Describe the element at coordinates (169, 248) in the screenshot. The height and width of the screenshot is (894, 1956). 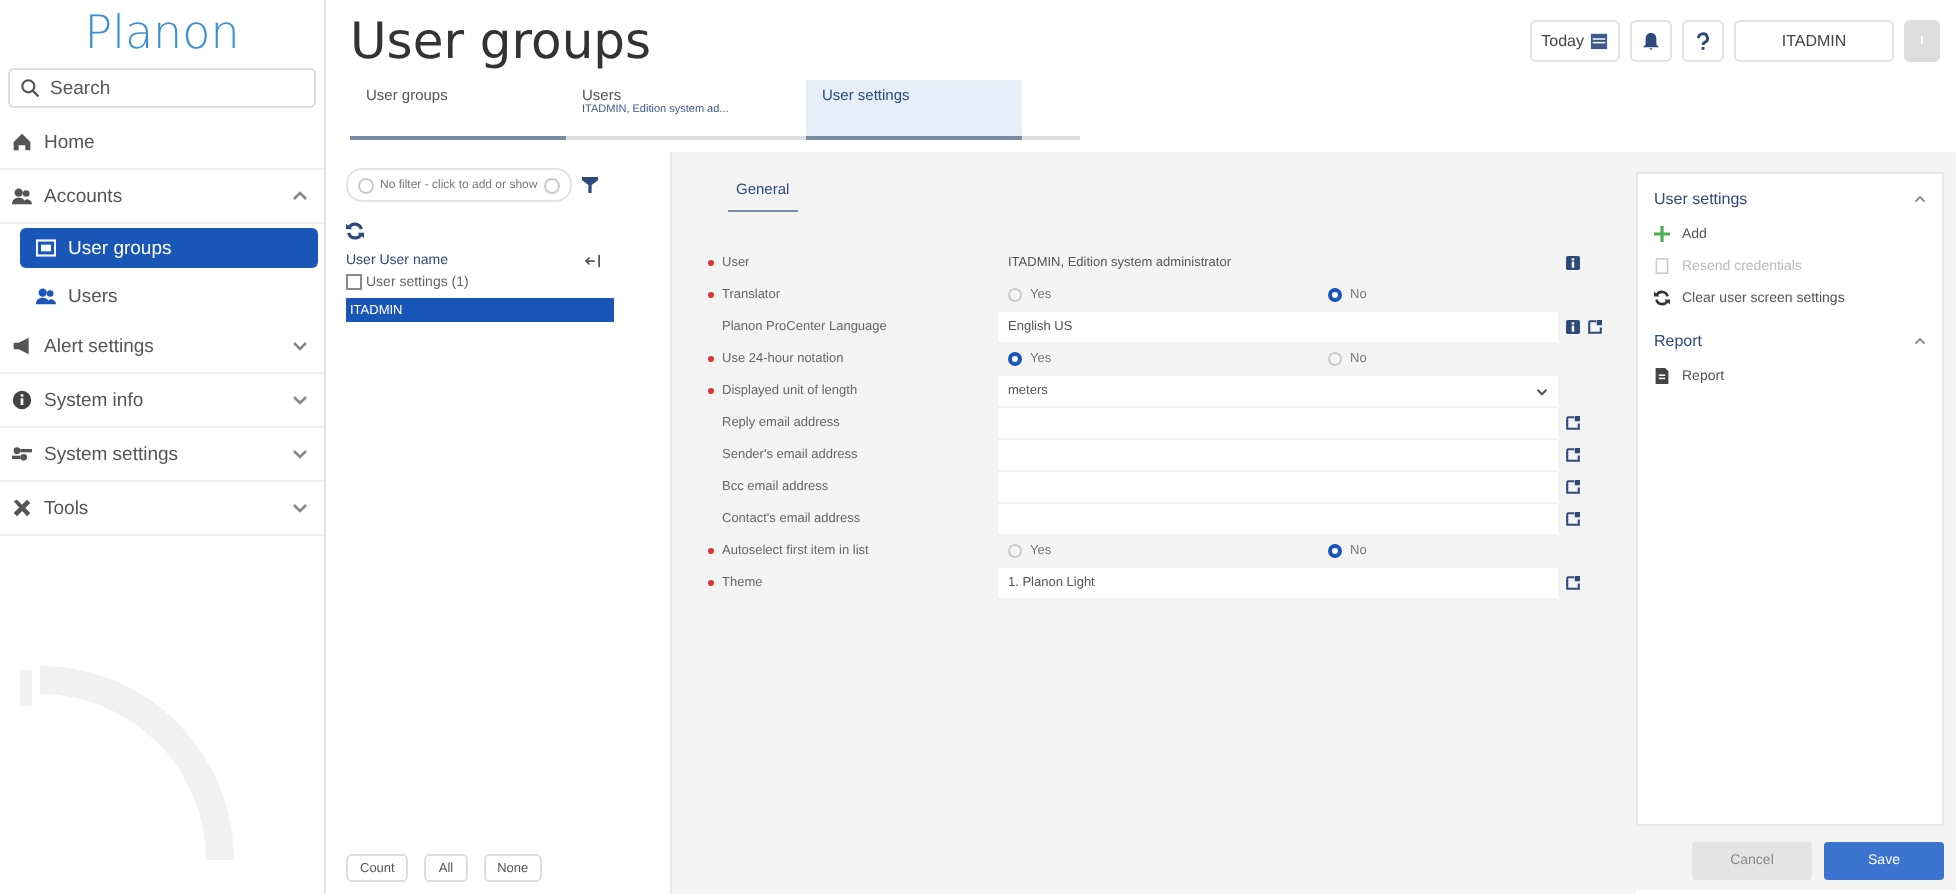
I see `nav-subitem: User groups` at that location.